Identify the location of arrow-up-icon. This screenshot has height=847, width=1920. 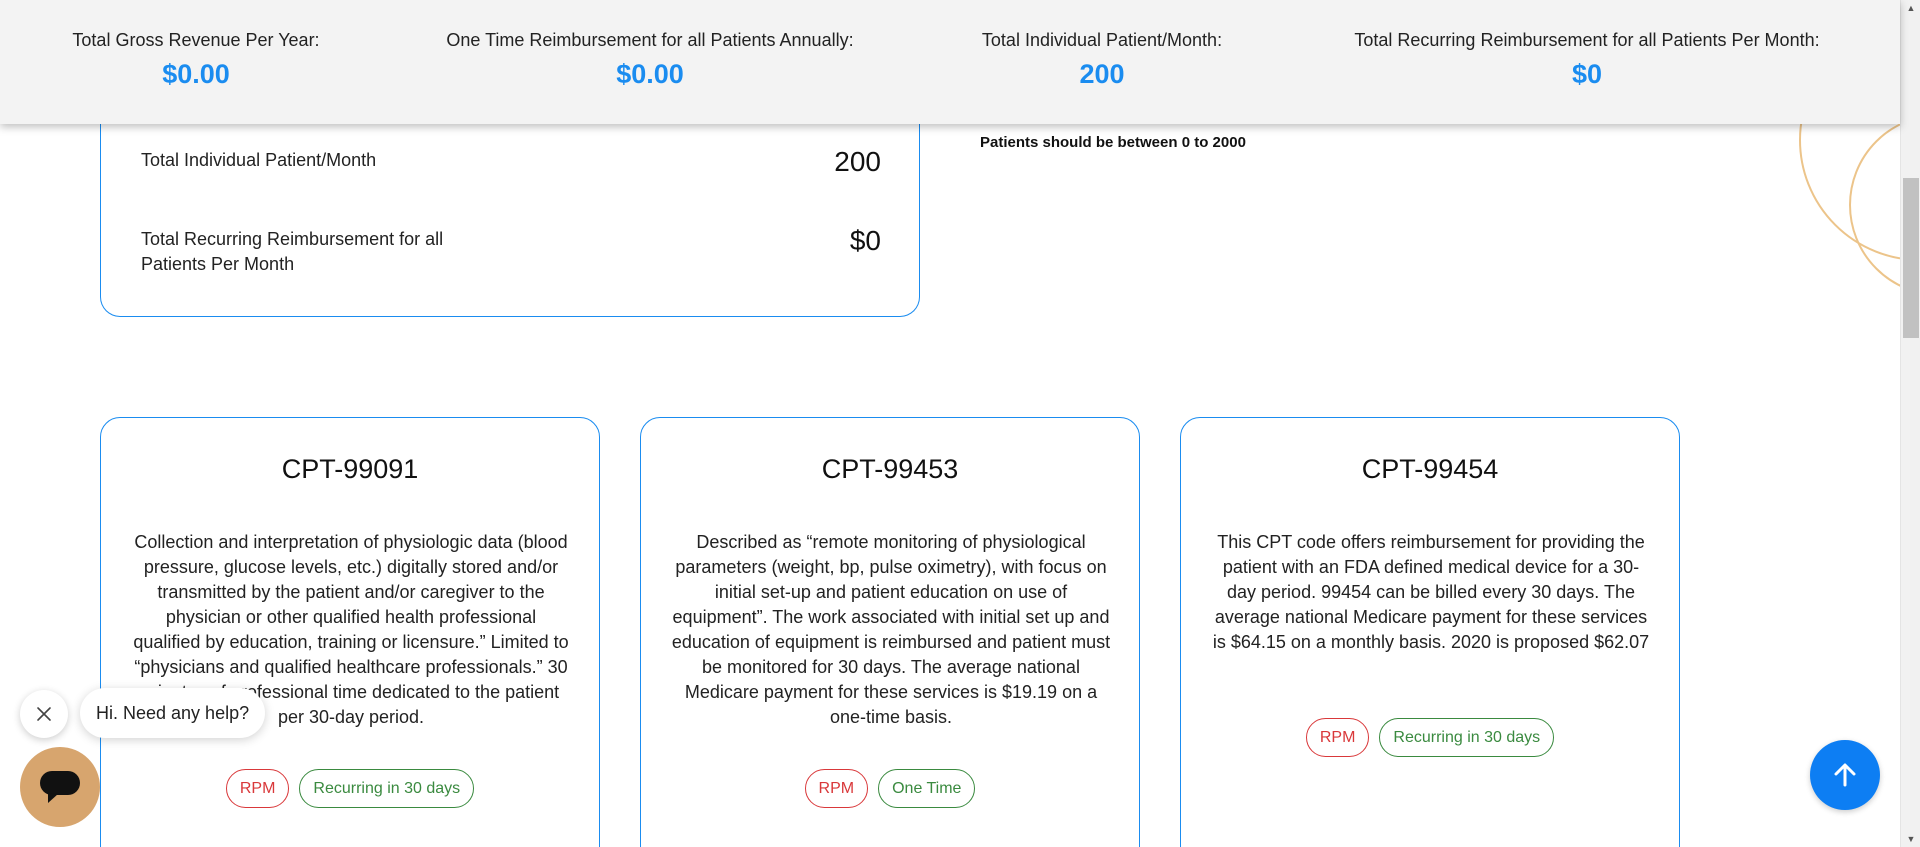
(1845, 775).